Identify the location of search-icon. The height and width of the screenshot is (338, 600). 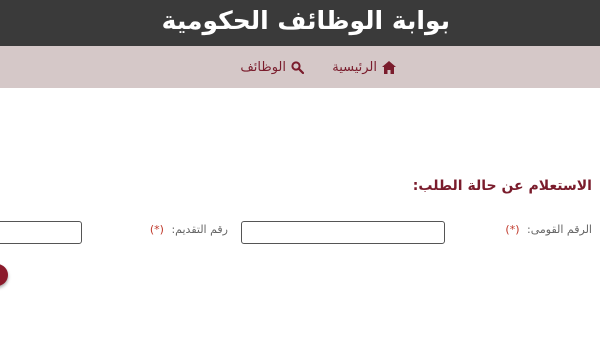
(297, 67).